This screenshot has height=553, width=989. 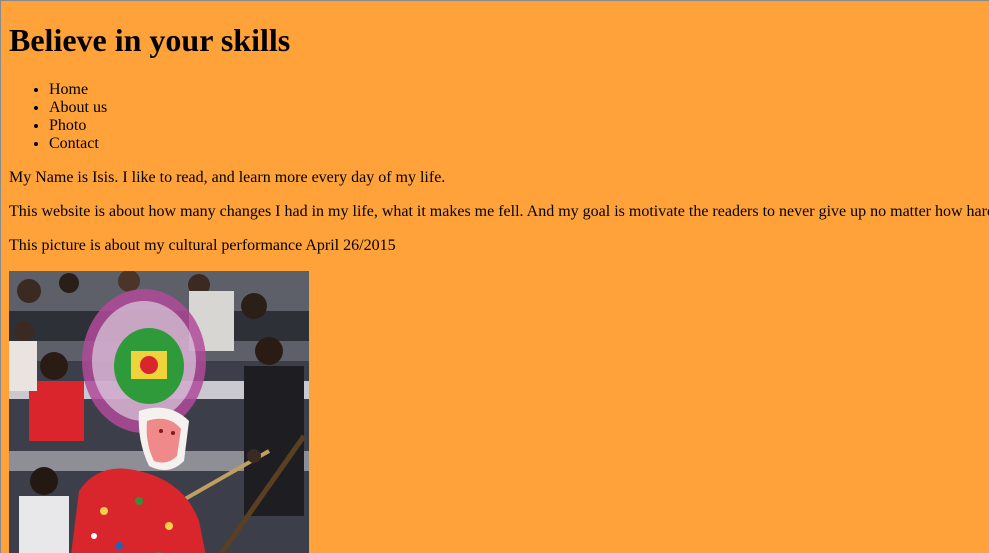 What do you see at coordinates (68, 89) in the screenshot?
I see `nav-link-home: Home` at bounding box center [68, 89].